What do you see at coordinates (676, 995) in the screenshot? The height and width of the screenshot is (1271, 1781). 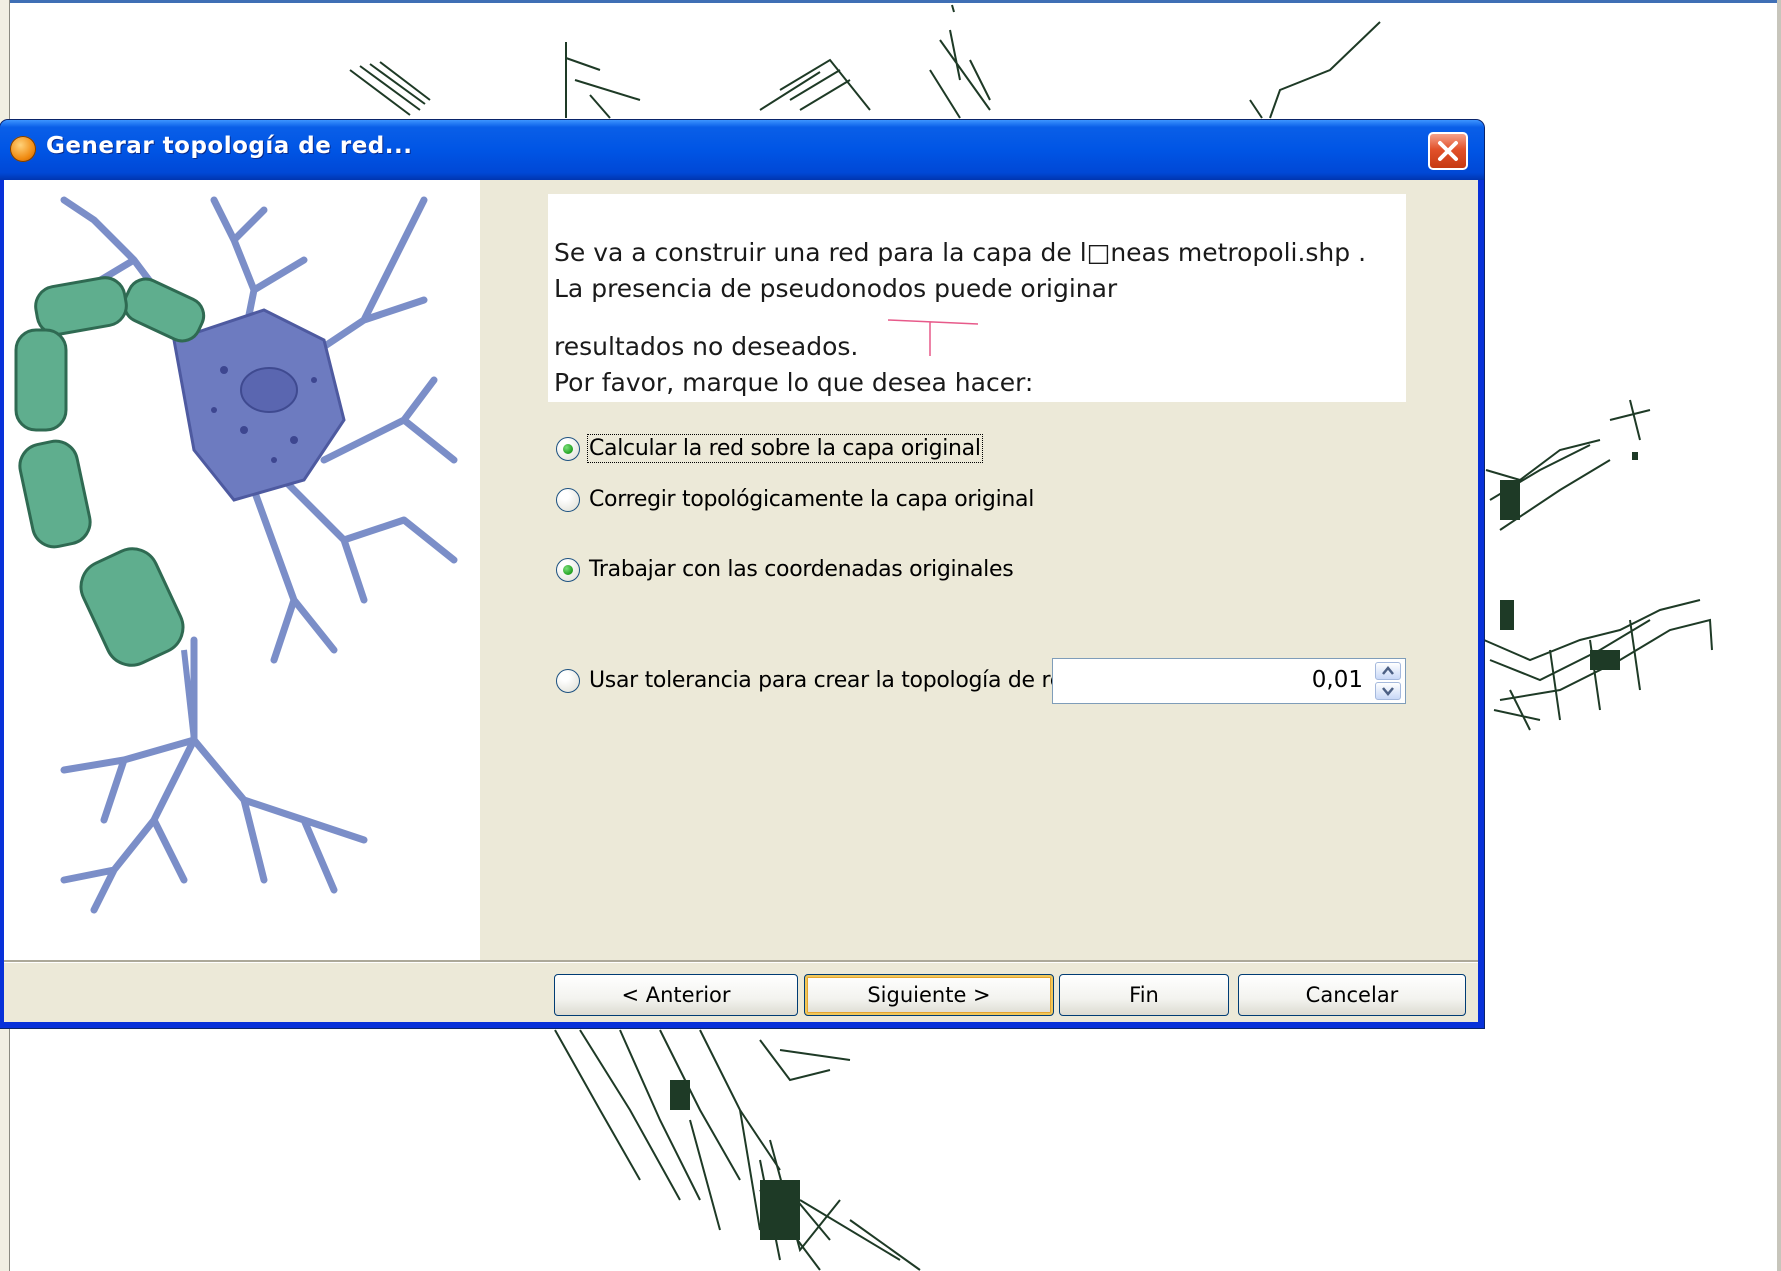 I see `back-button: < Anterior` at bounding box center [676, 995].